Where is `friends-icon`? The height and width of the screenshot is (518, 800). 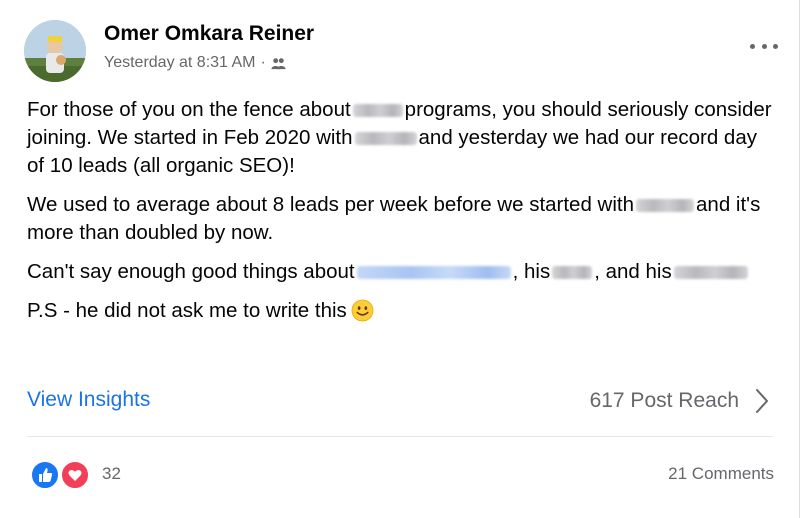 friends-icon is located at coordinates (278, 63).